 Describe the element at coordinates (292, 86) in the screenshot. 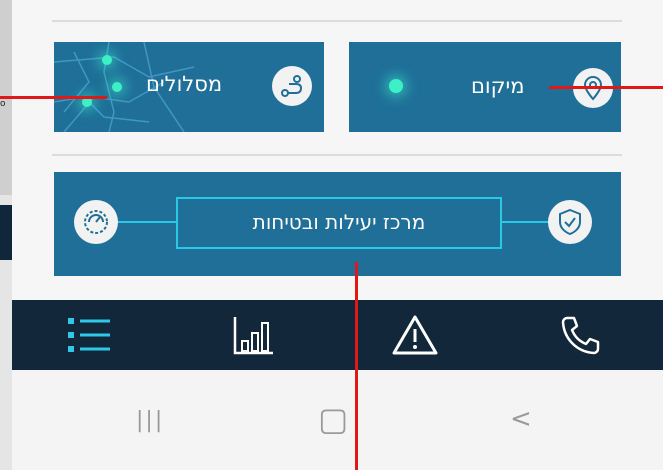

I see `route-icon` at that location.